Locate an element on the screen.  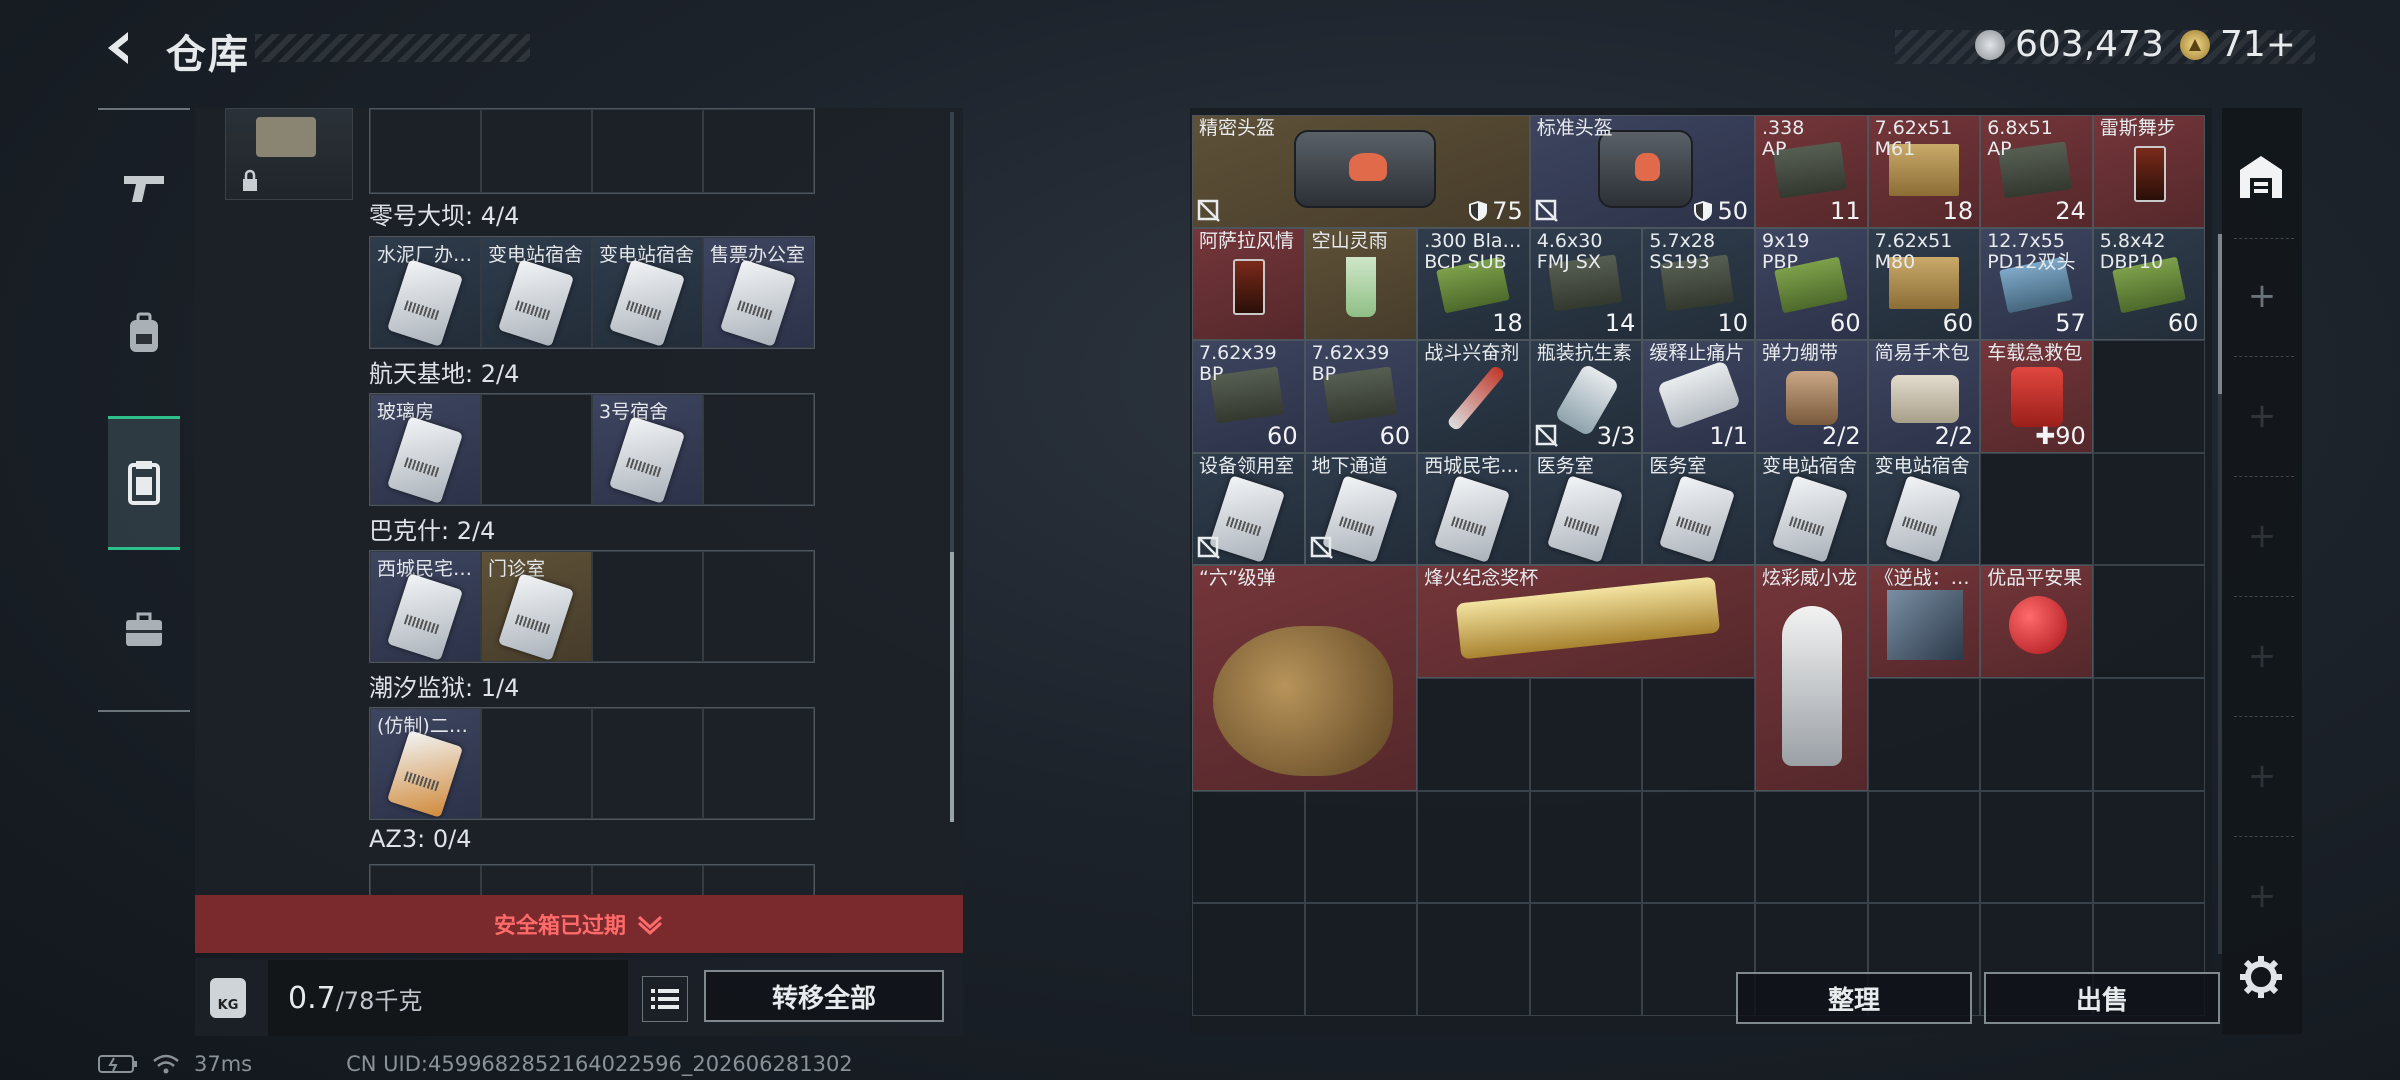
stash-item: 7.62x51 M80 60 is located at coordinates (1924, 284).